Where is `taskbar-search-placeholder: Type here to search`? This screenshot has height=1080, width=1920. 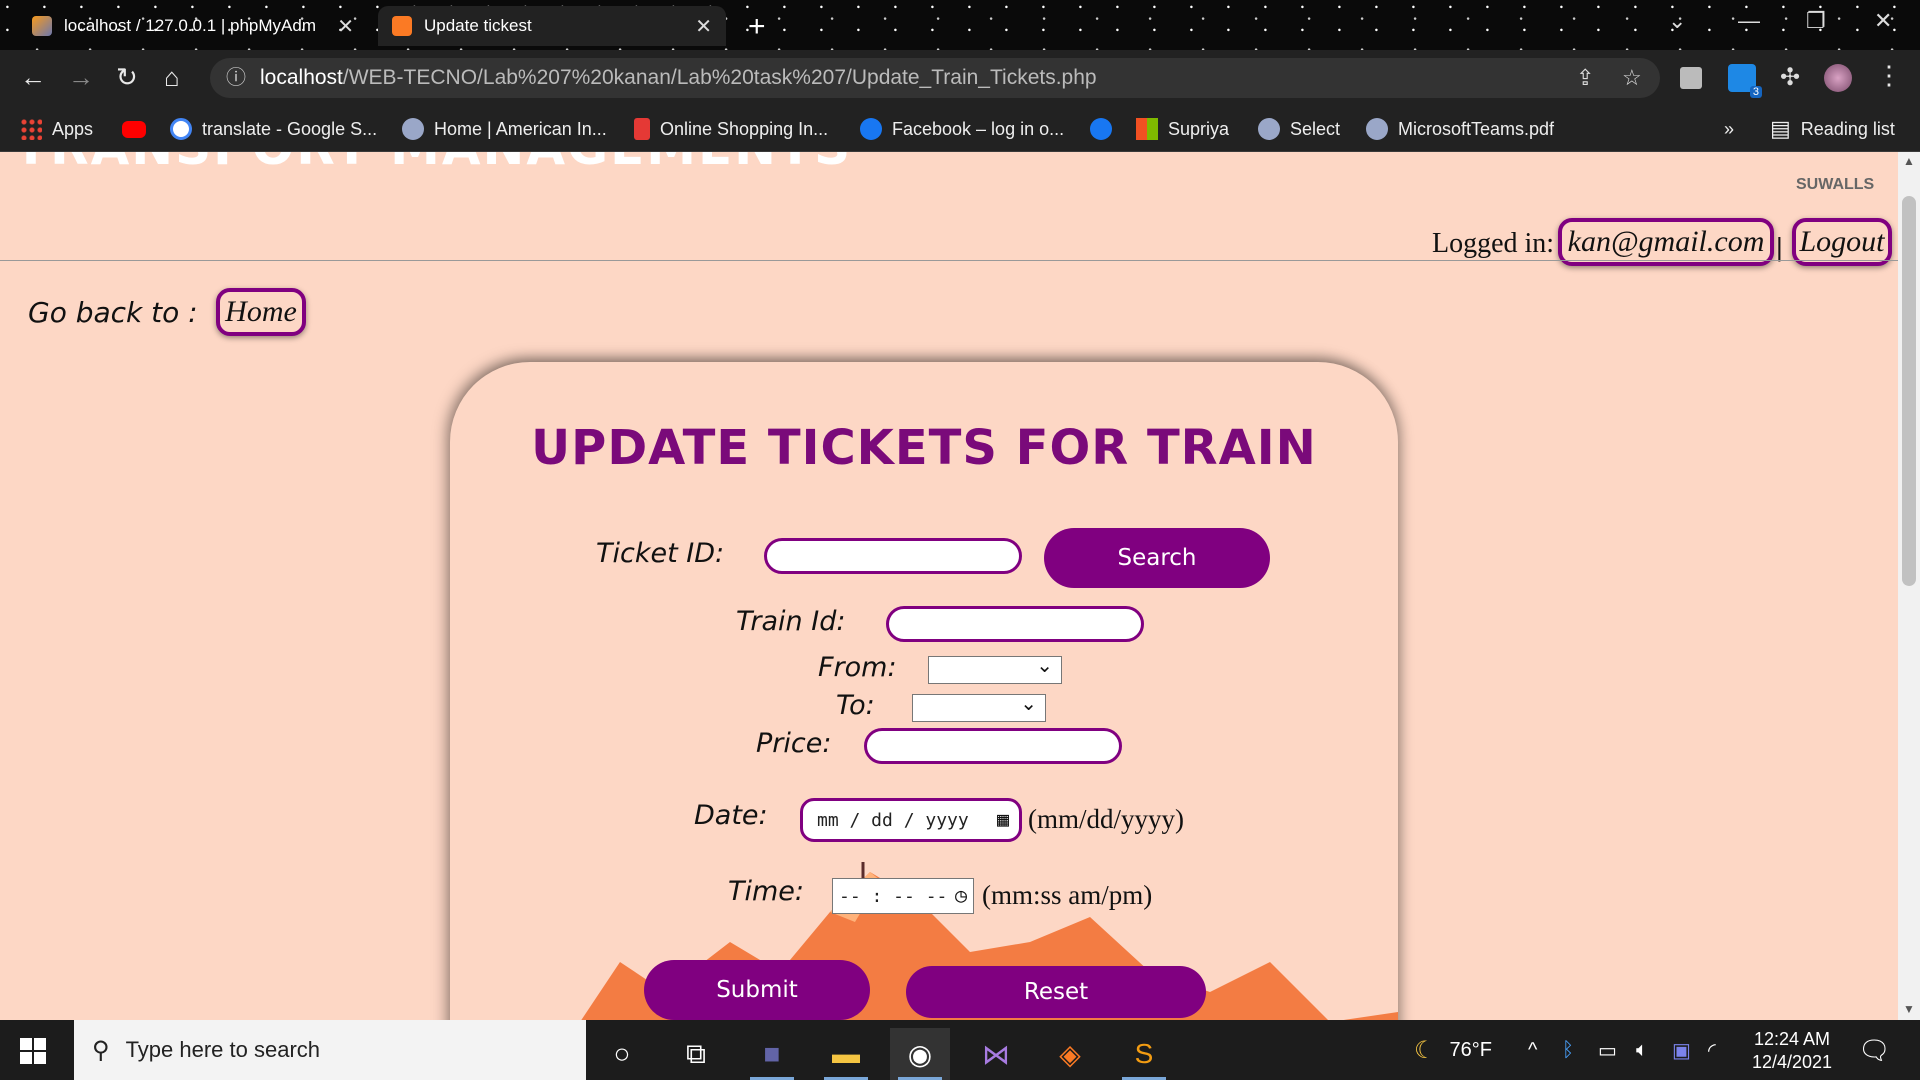 taskbar-search-placeholder: Type here to search is located at coordinates (223, 1049).